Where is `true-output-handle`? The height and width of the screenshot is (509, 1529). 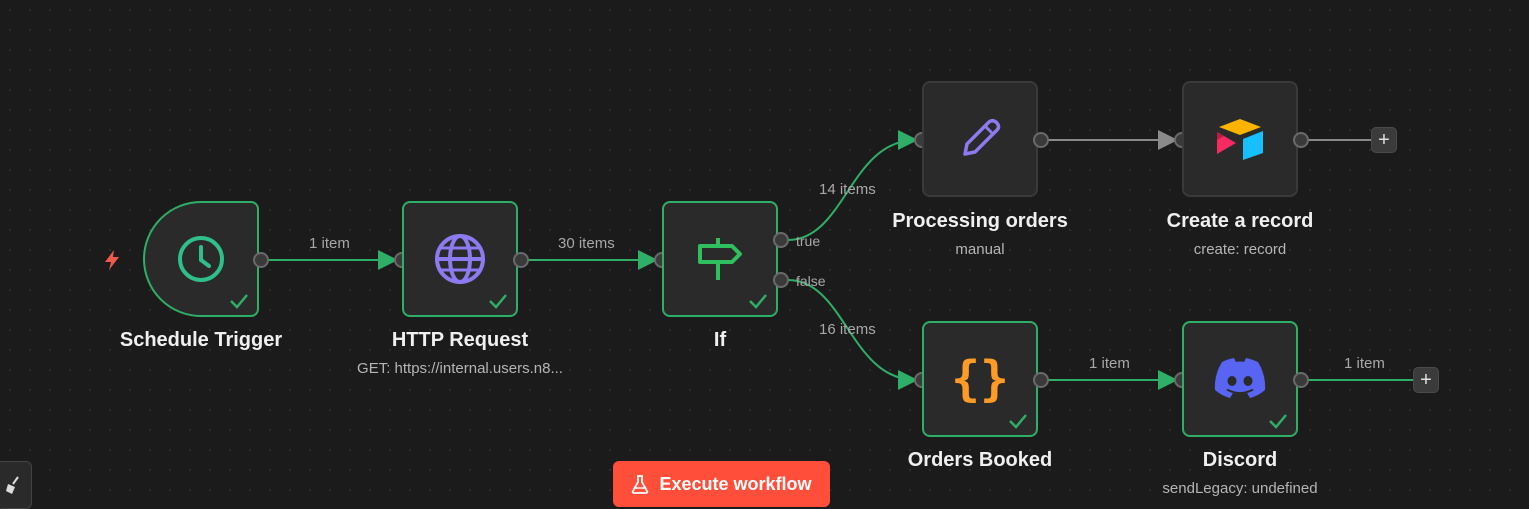 true-output-handle is located at coordinates (781, 240).